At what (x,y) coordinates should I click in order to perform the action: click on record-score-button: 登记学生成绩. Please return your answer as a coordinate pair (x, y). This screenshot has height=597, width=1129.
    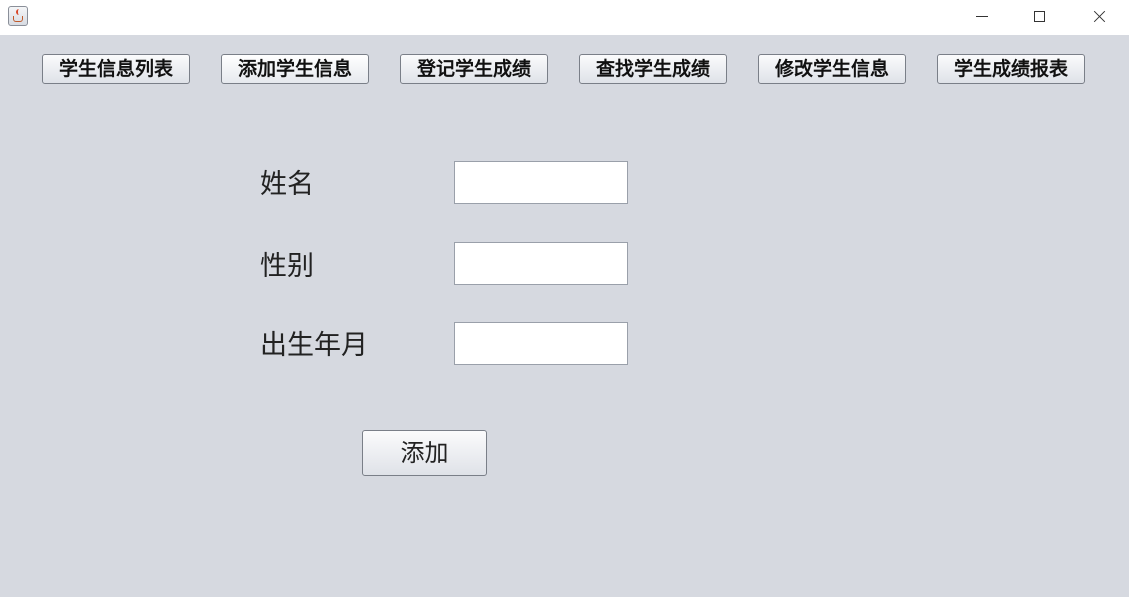
    Looking at the image, I should click on (474, 69).